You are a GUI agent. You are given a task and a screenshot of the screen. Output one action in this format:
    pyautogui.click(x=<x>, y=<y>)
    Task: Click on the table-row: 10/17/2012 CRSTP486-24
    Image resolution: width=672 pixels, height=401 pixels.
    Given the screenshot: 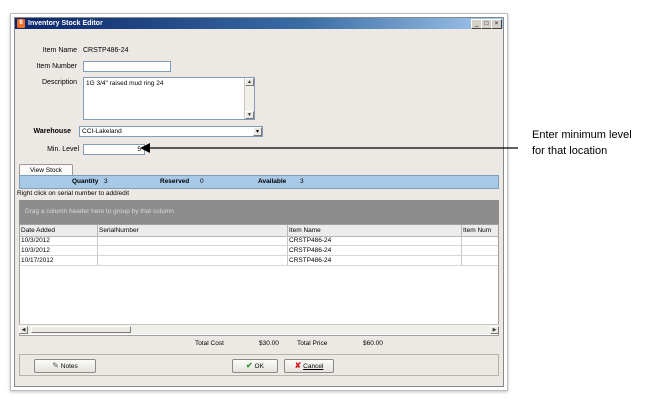 What is the action you would take?
    pyautogui.click(x=259, y=261)
    